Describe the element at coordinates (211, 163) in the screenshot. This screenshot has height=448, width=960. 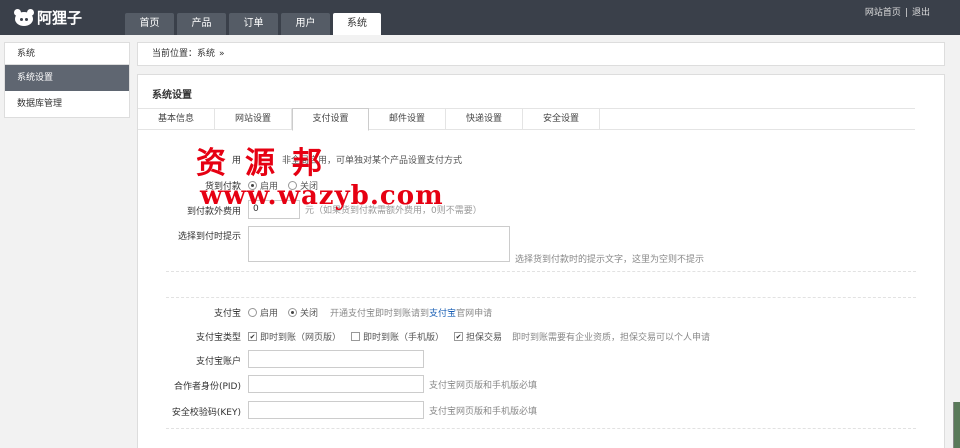
I see `watermark-char-1: 资` at that location.